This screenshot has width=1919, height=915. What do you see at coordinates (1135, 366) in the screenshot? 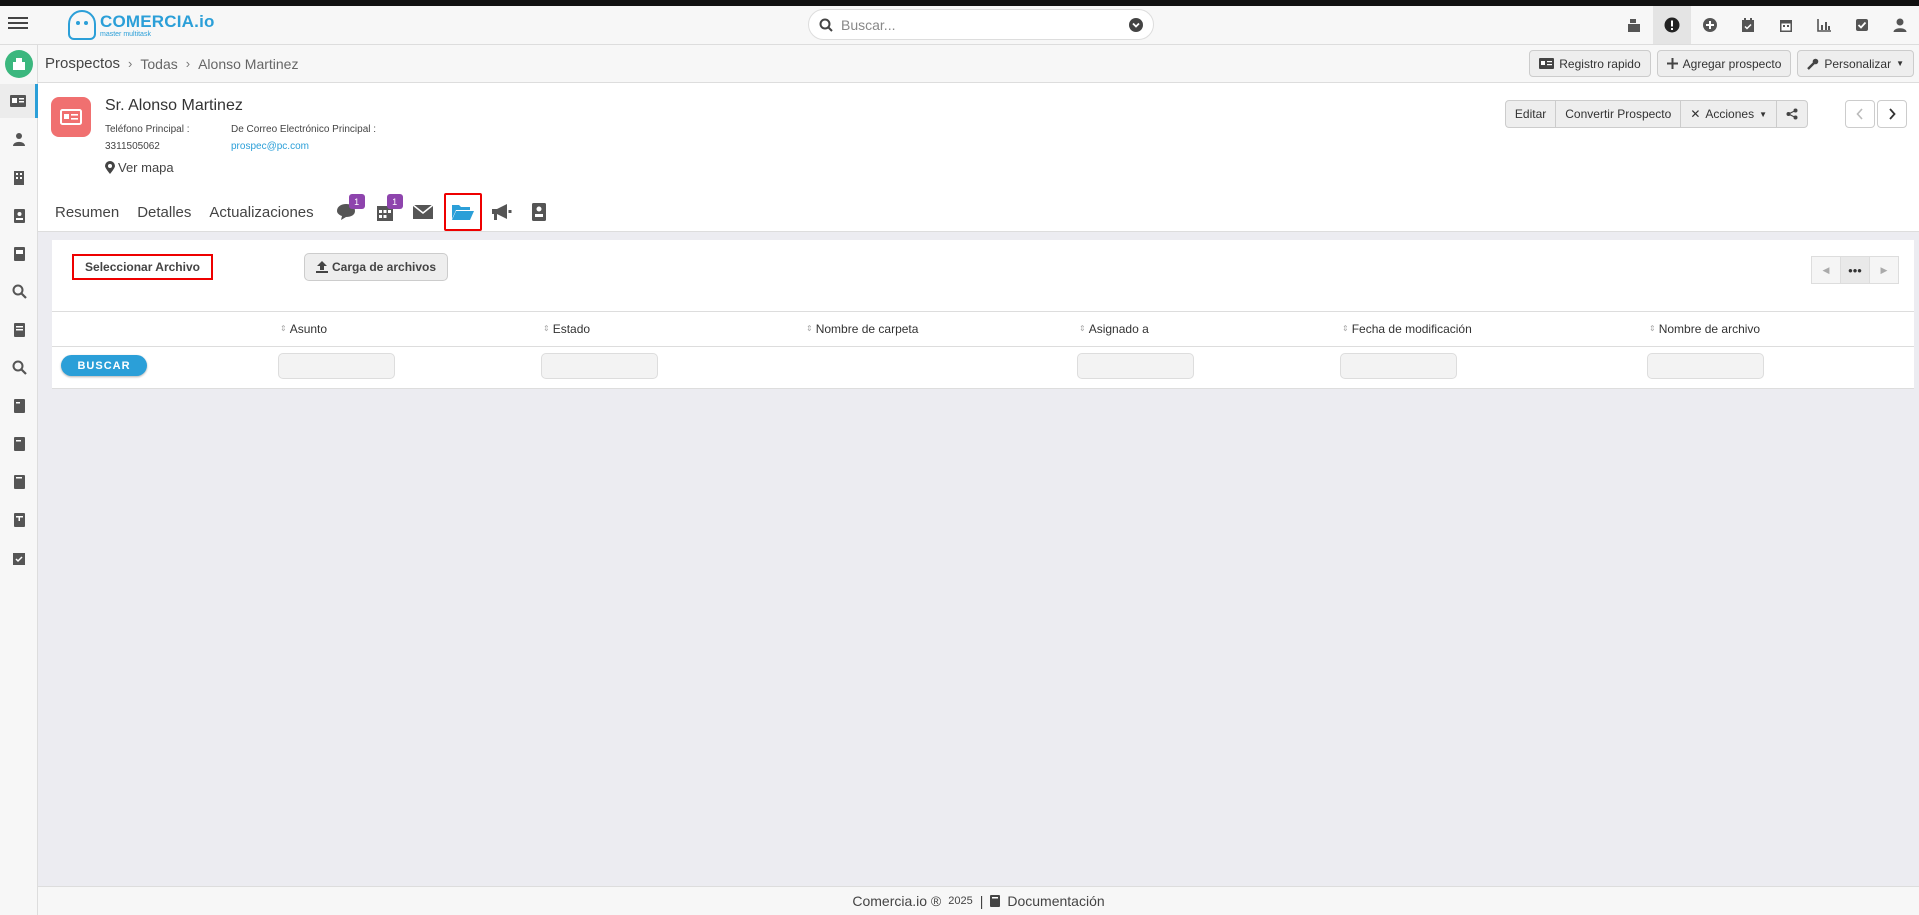
I see `assigned-filter-input` at bounding box center [1135, 366].